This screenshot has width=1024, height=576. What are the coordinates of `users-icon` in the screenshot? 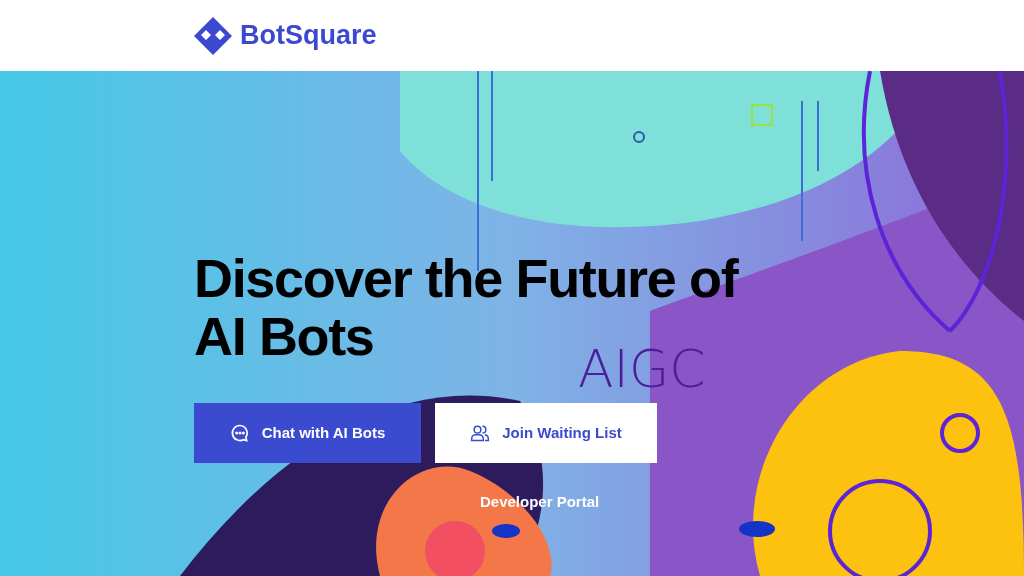 It's located at (480, 433).